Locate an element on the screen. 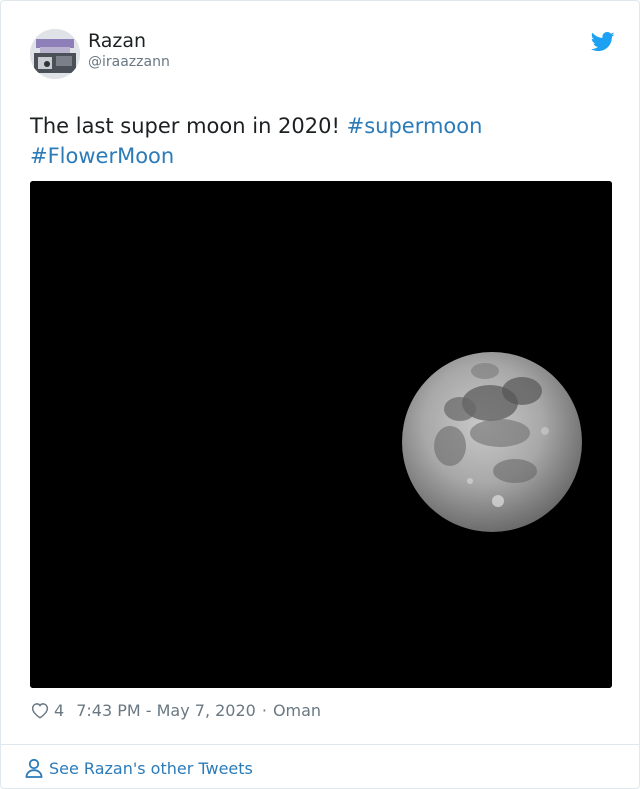  like-count: 4 is located at coordinates (59, 710).